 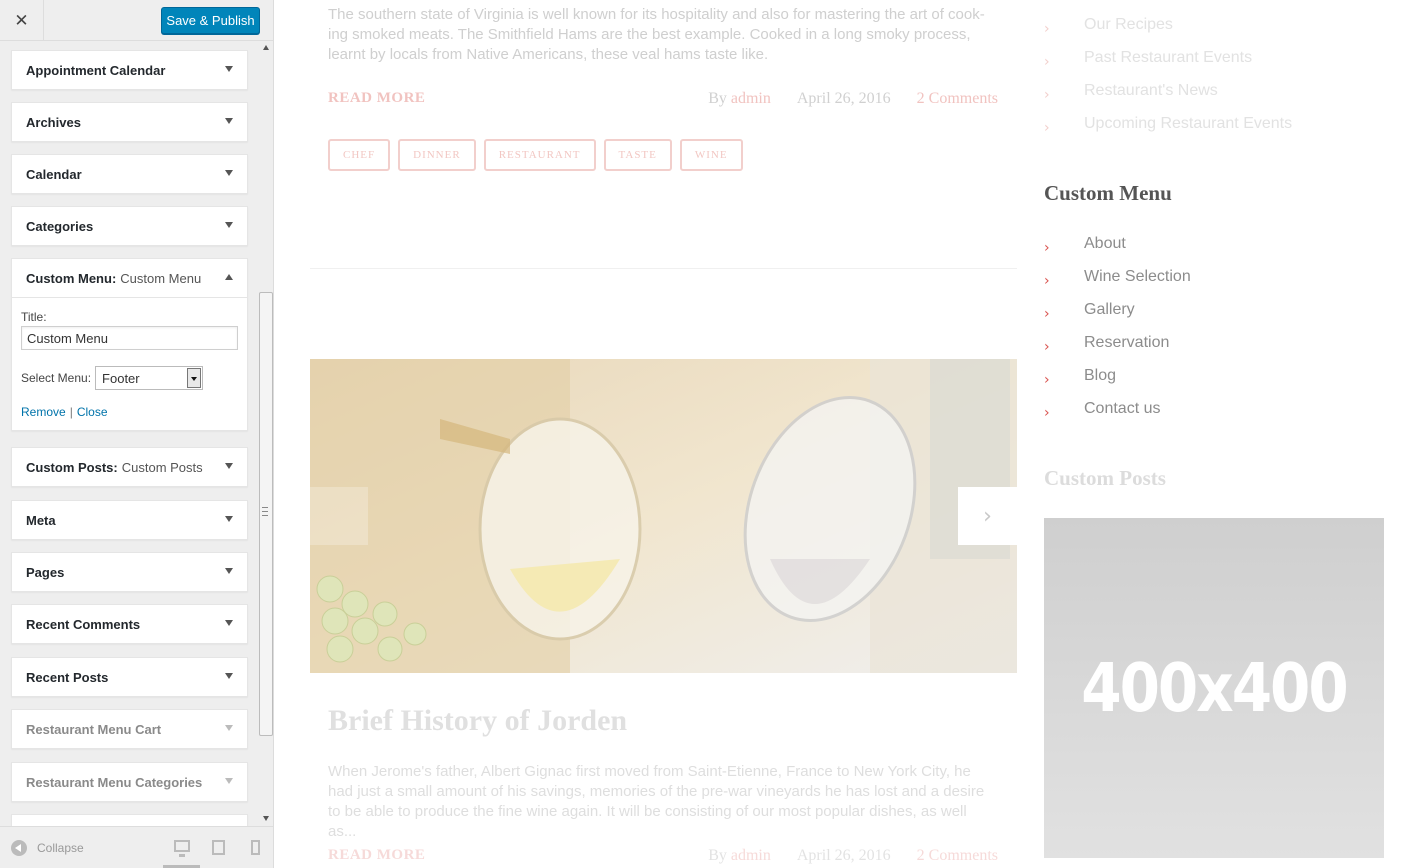 I want to click on placeholder-image: 400x400, so click(x=1214, y=688).